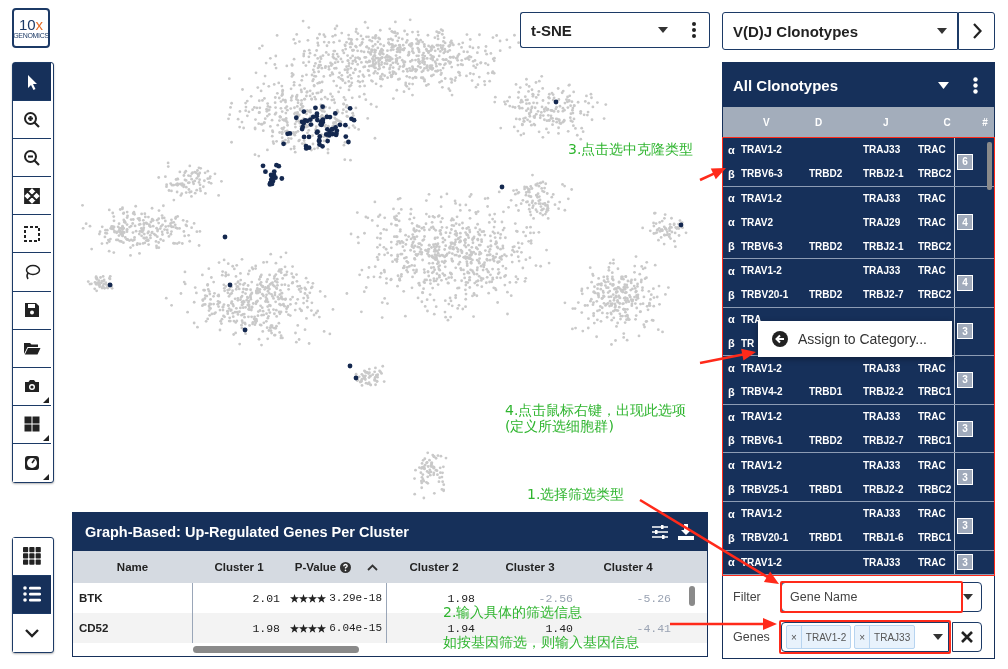 The width and height of the screenshot is (1008, 669). Describe the element at coordinates (765, 295) in the screenshot. I see `v-gene: TRBV20-1` at that location.